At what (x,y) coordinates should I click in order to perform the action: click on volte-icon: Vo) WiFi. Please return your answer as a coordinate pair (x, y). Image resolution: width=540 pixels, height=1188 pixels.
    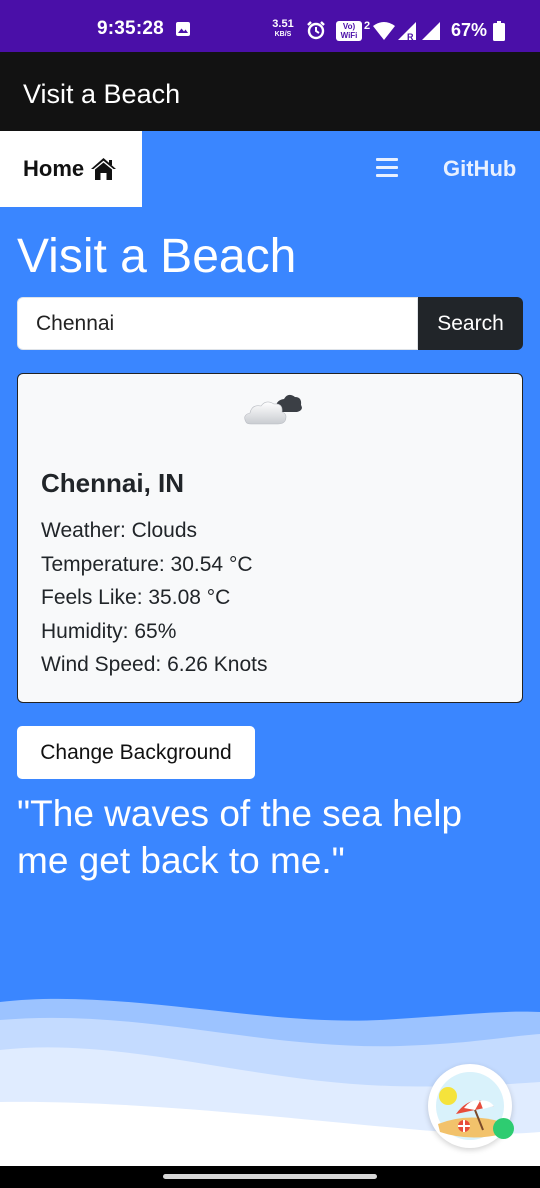
    Looking at the image, I should click on (349, 31).